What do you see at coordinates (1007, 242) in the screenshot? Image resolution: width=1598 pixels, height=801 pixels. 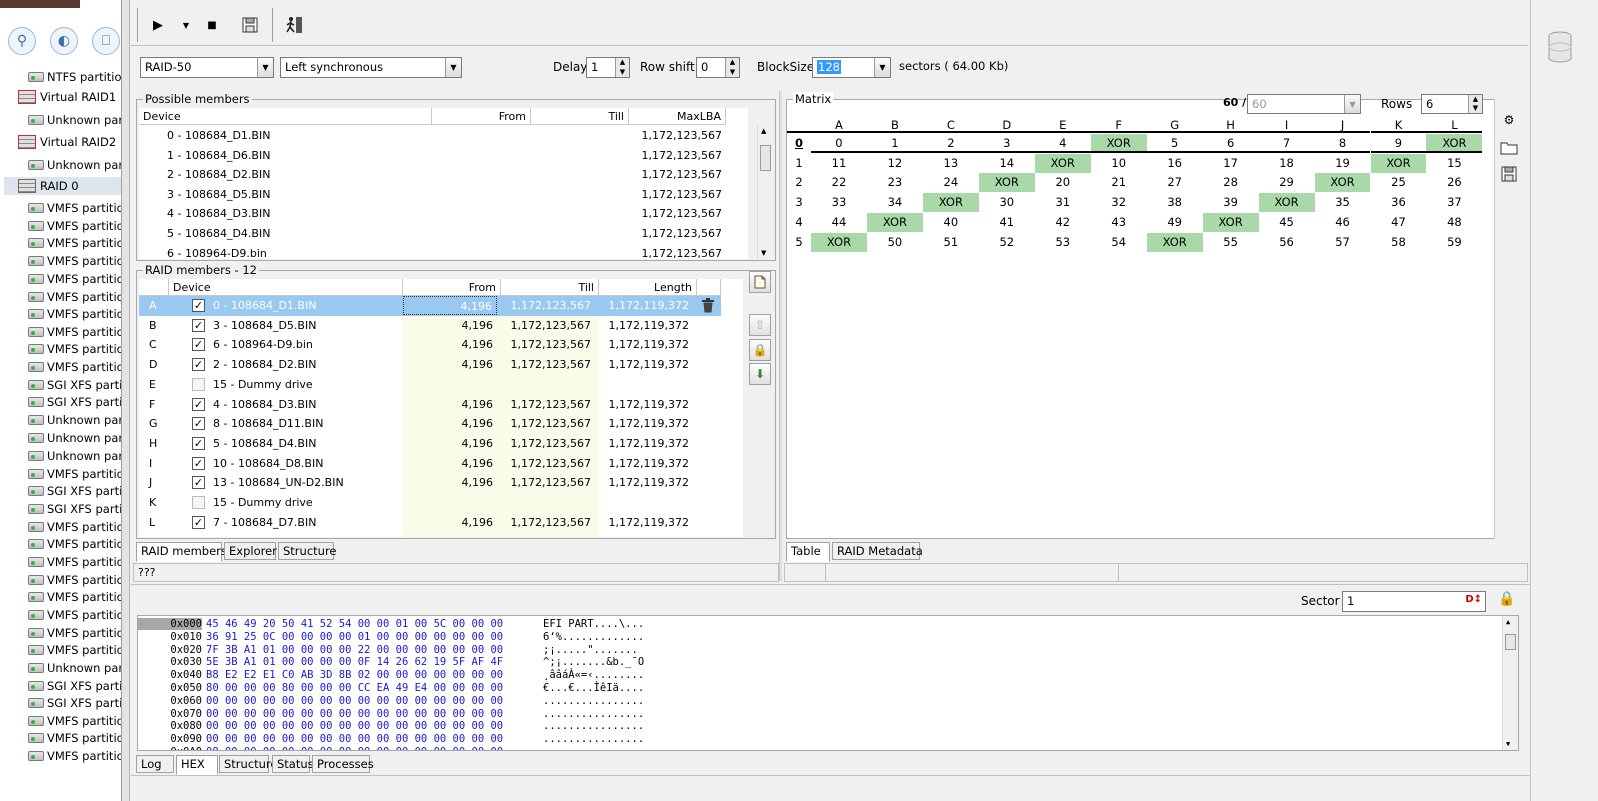 I see `matrix-block-cell: 52` at bounding box center [1007, 242].